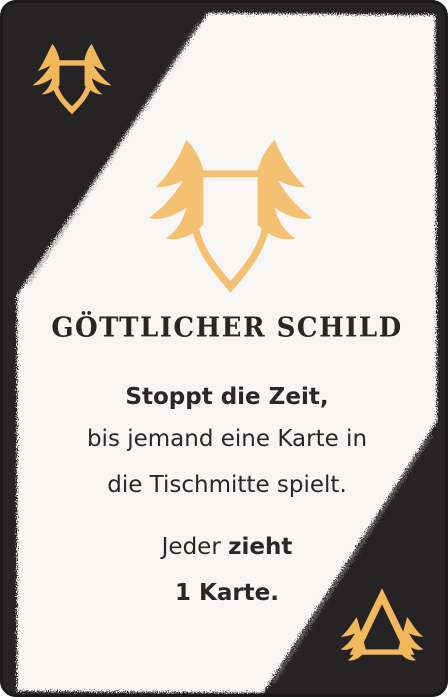 The width and height of the screenshot is (448, 697). I want to click on effect-line-2: bis jemand eine Karte in, so click(227, 439).